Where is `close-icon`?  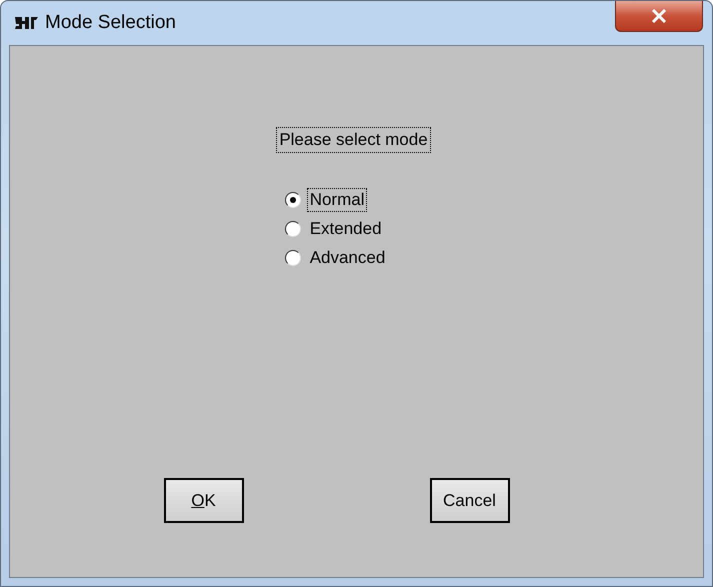
close-icon is located at coordinates (659, 16).